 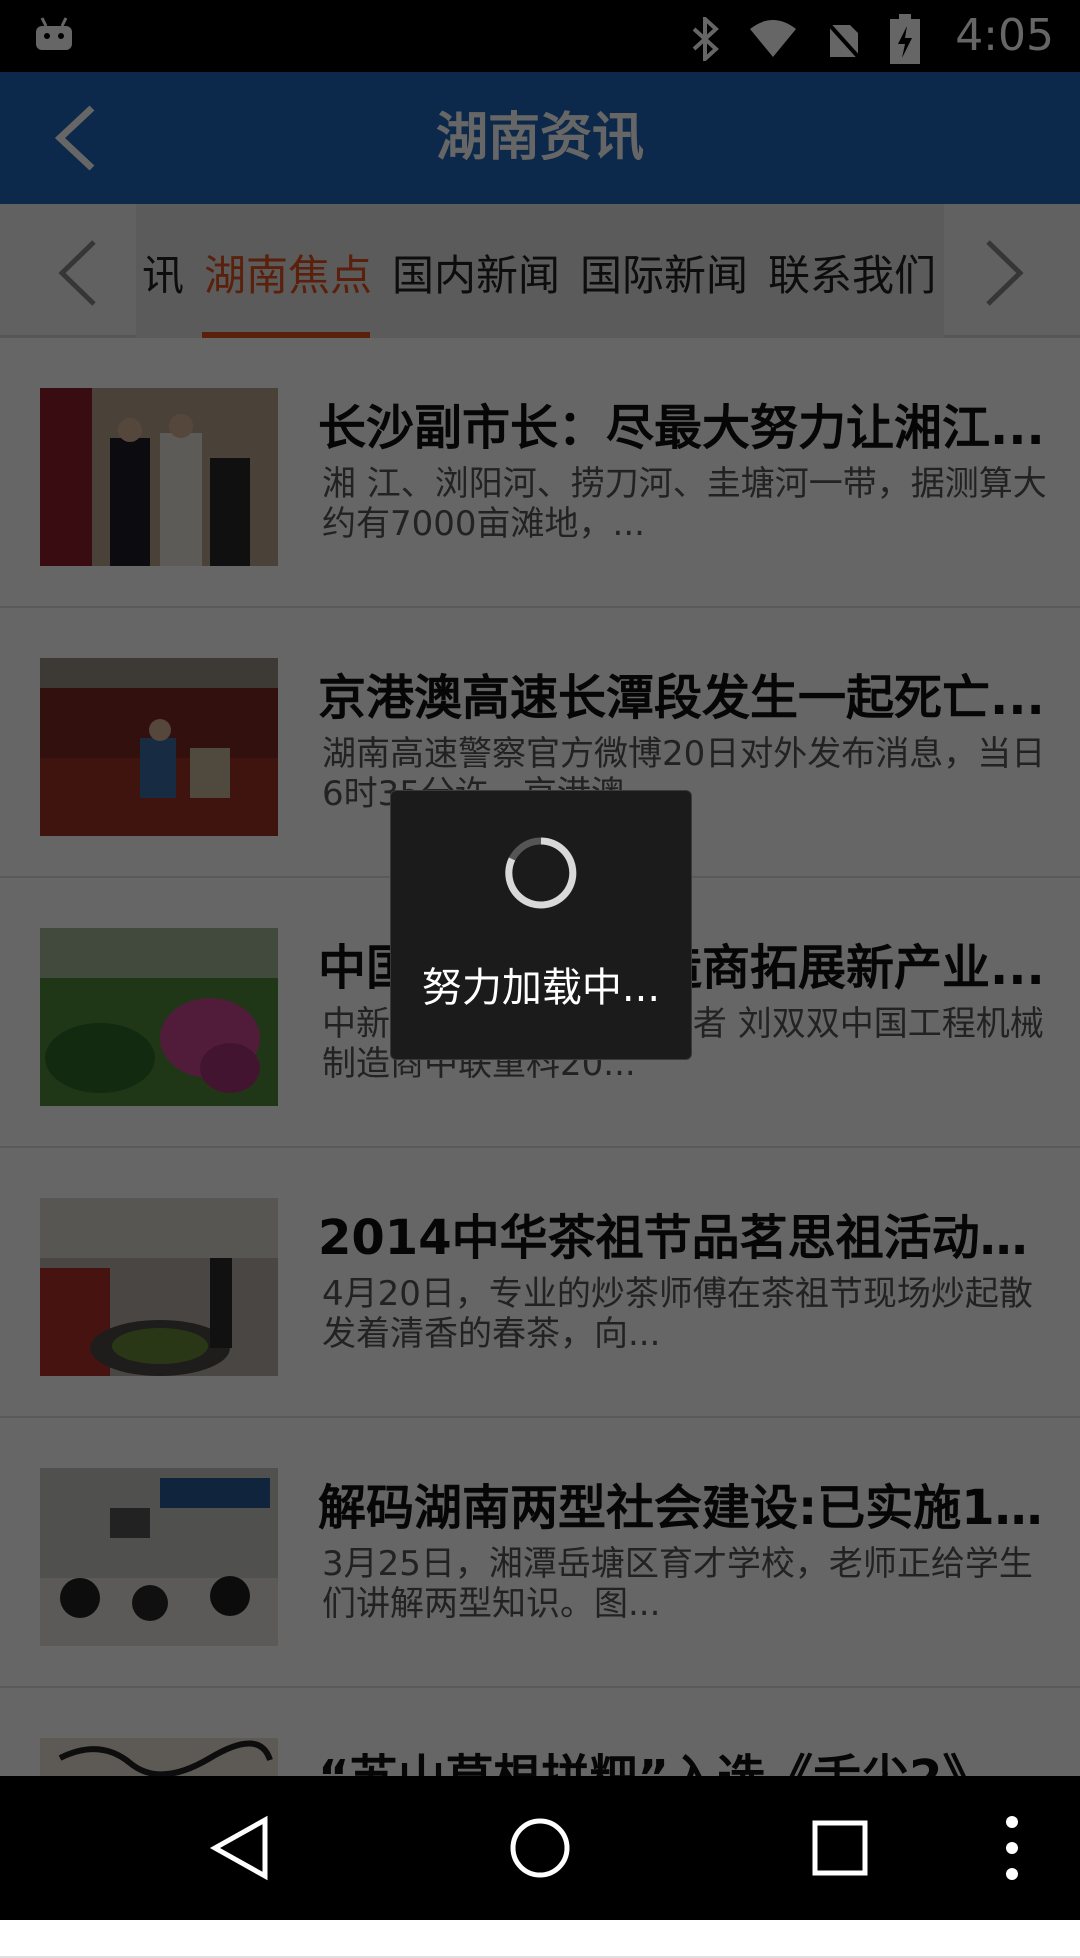 I want to click on page-title: 湖南资讯, so click(x=539, y=138).